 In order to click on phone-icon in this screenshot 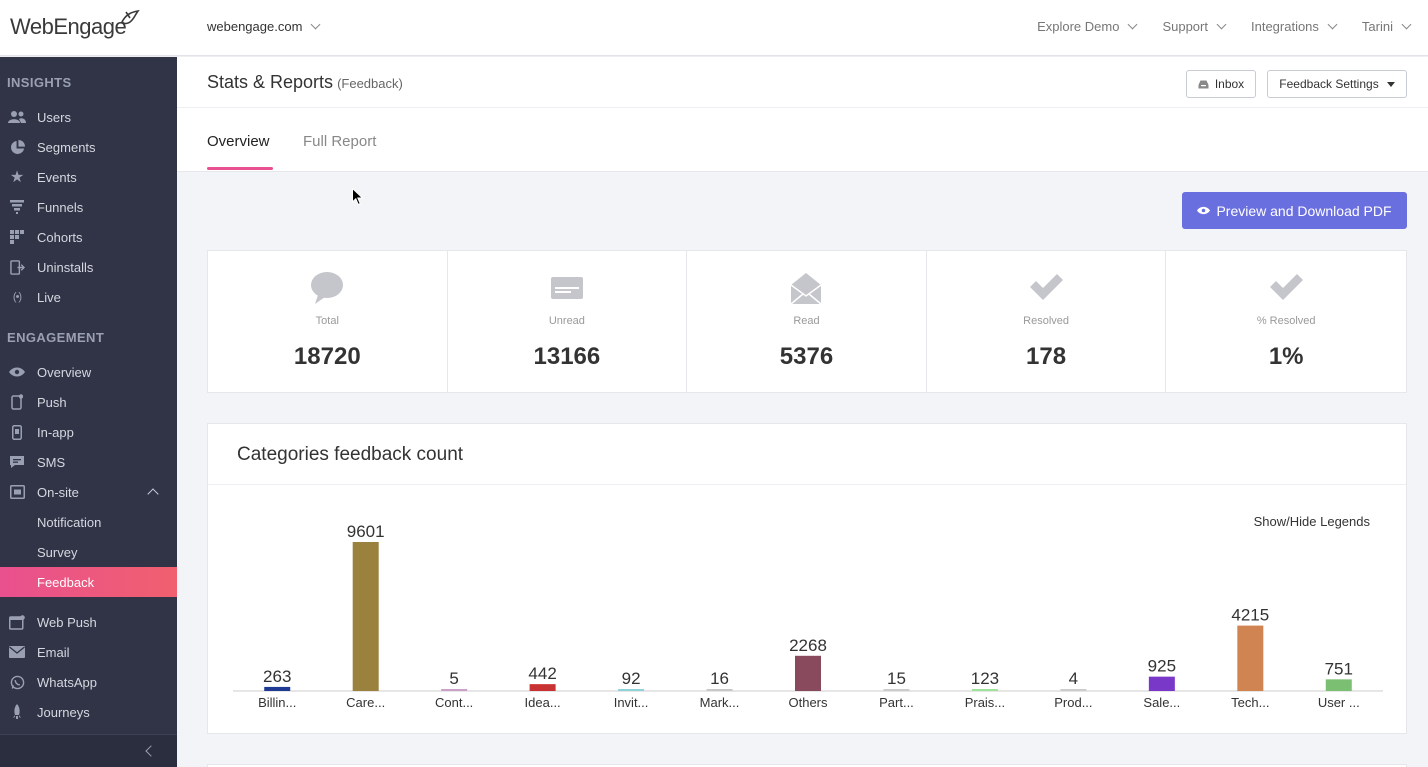, I will do `click(17, 432)`.